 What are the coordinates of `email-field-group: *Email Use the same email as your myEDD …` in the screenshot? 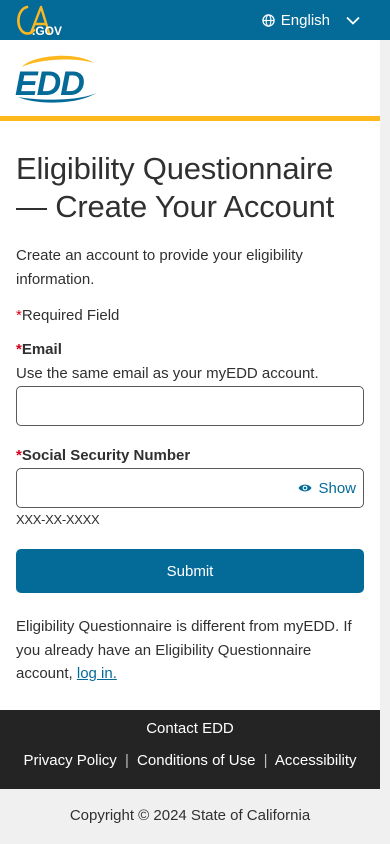 It's located at (190, 383).